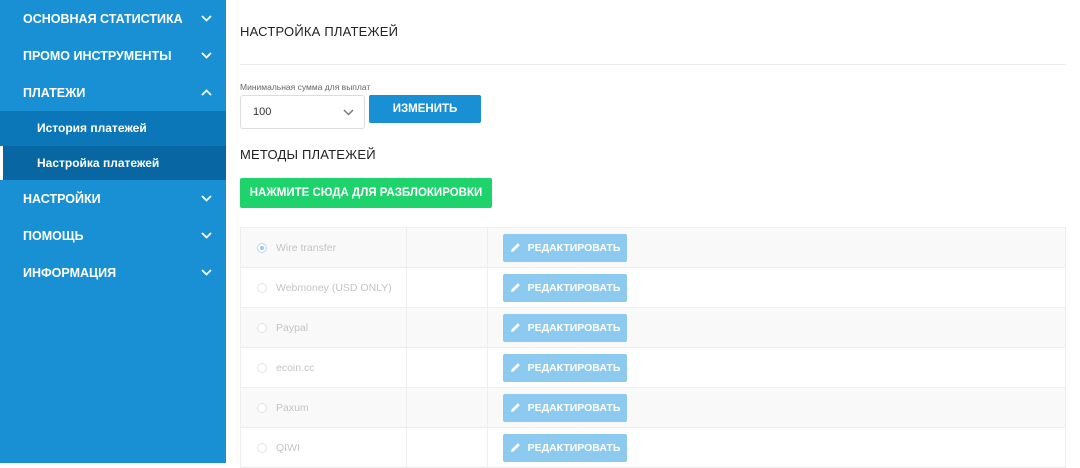 This screenshot has height=468, width=1080. I want to click on sidebar-item-label: ПРОМО ИНСТРУМЕНТЫ, so click(97, 55).